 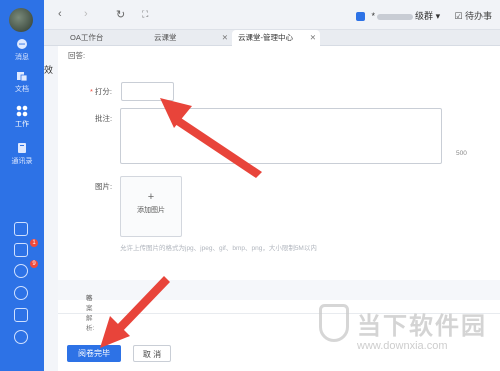 What do you see at coordinates (60, 14) in the screenshot?
I see `back-arrow-icon: ‹` at bounding box center [60, 14].